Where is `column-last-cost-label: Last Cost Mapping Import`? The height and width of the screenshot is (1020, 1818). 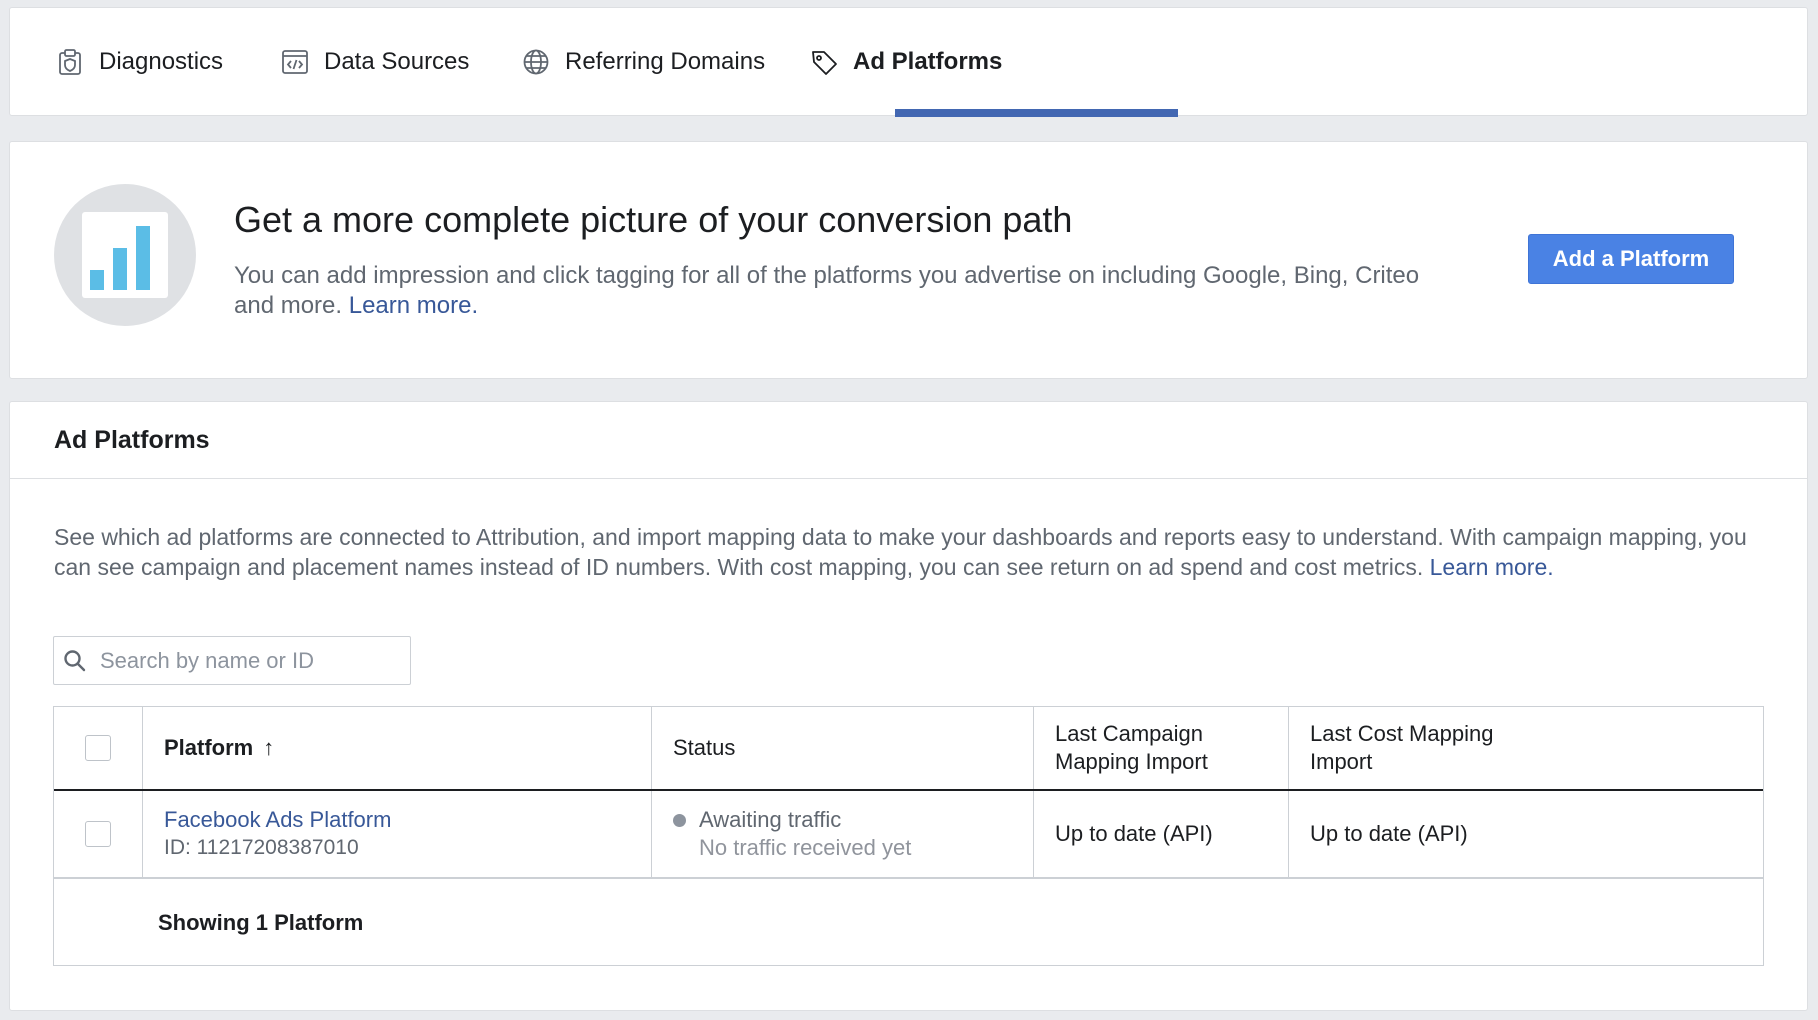 column-last-cost-label: Last Cost Mapping Import is located at coordinates (1402, 747).